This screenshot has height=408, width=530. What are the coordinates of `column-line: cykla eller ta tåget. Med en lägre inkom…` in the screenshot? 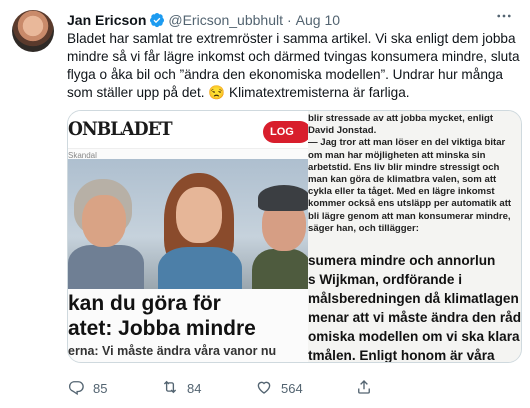 It's located at (401, 192).